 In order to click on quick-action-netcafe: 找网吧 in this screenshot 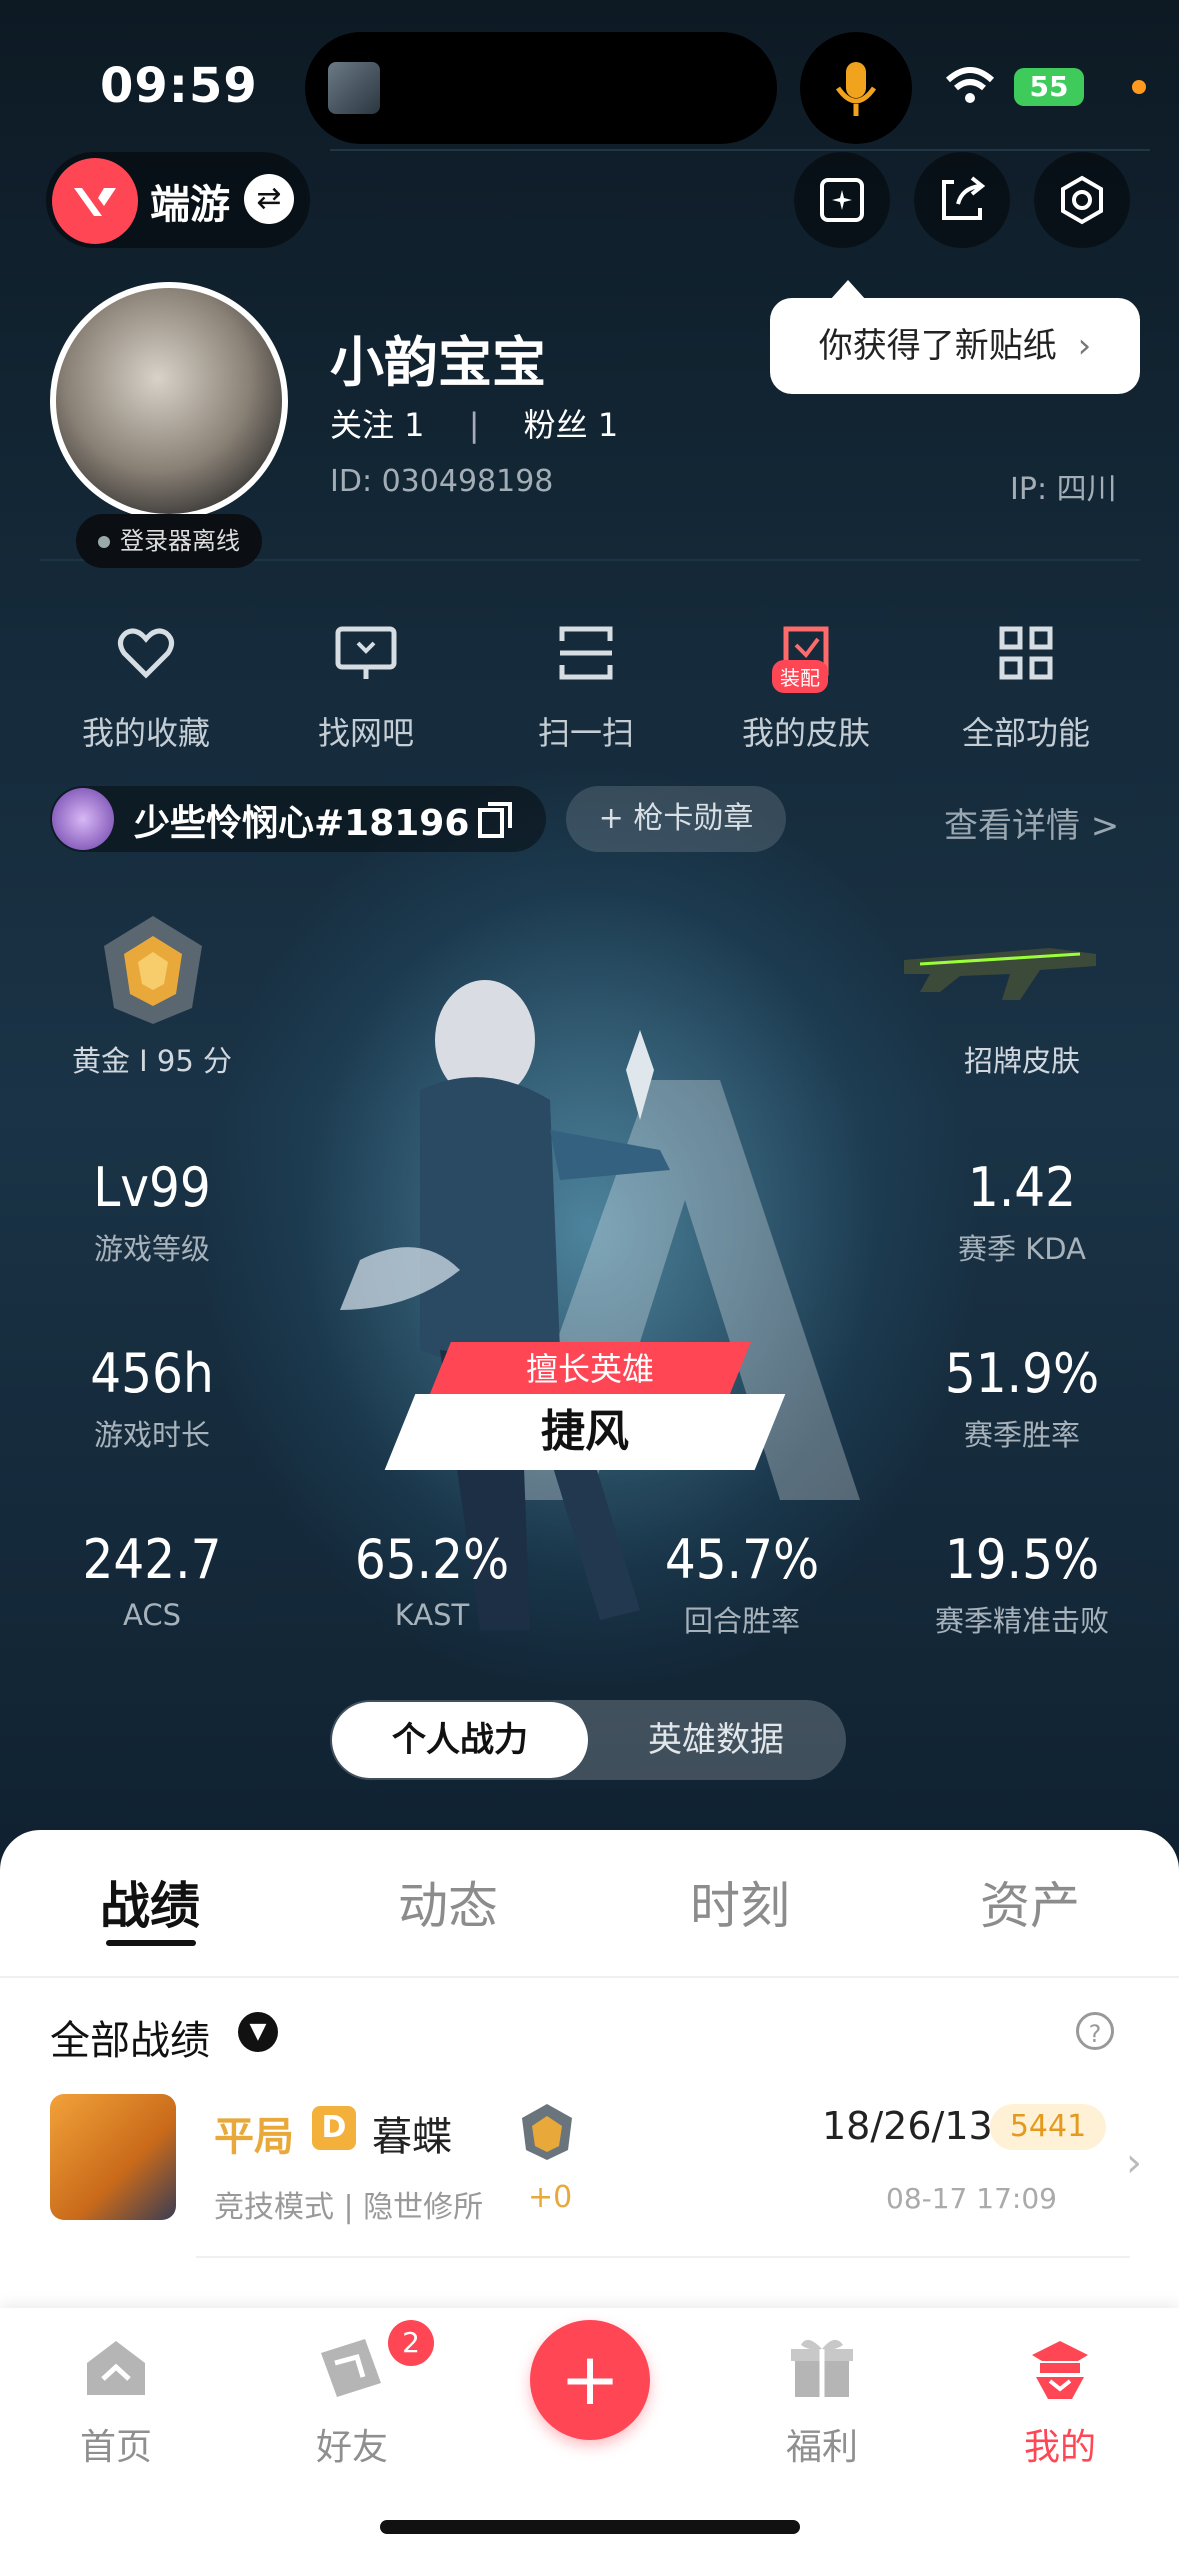, I will do `click(366, 685)`.